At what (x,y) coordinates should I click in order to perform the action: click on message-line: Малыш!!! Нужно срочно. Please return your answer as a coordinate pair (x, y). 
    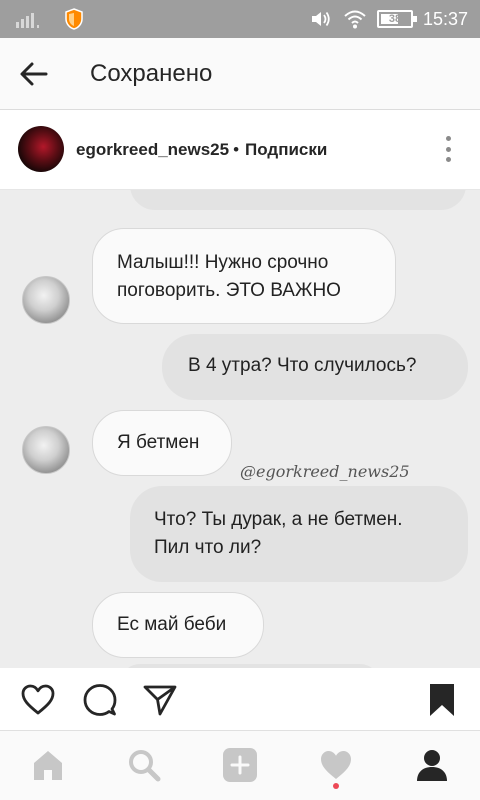
    Looking at the image, I should click on (223, 262).